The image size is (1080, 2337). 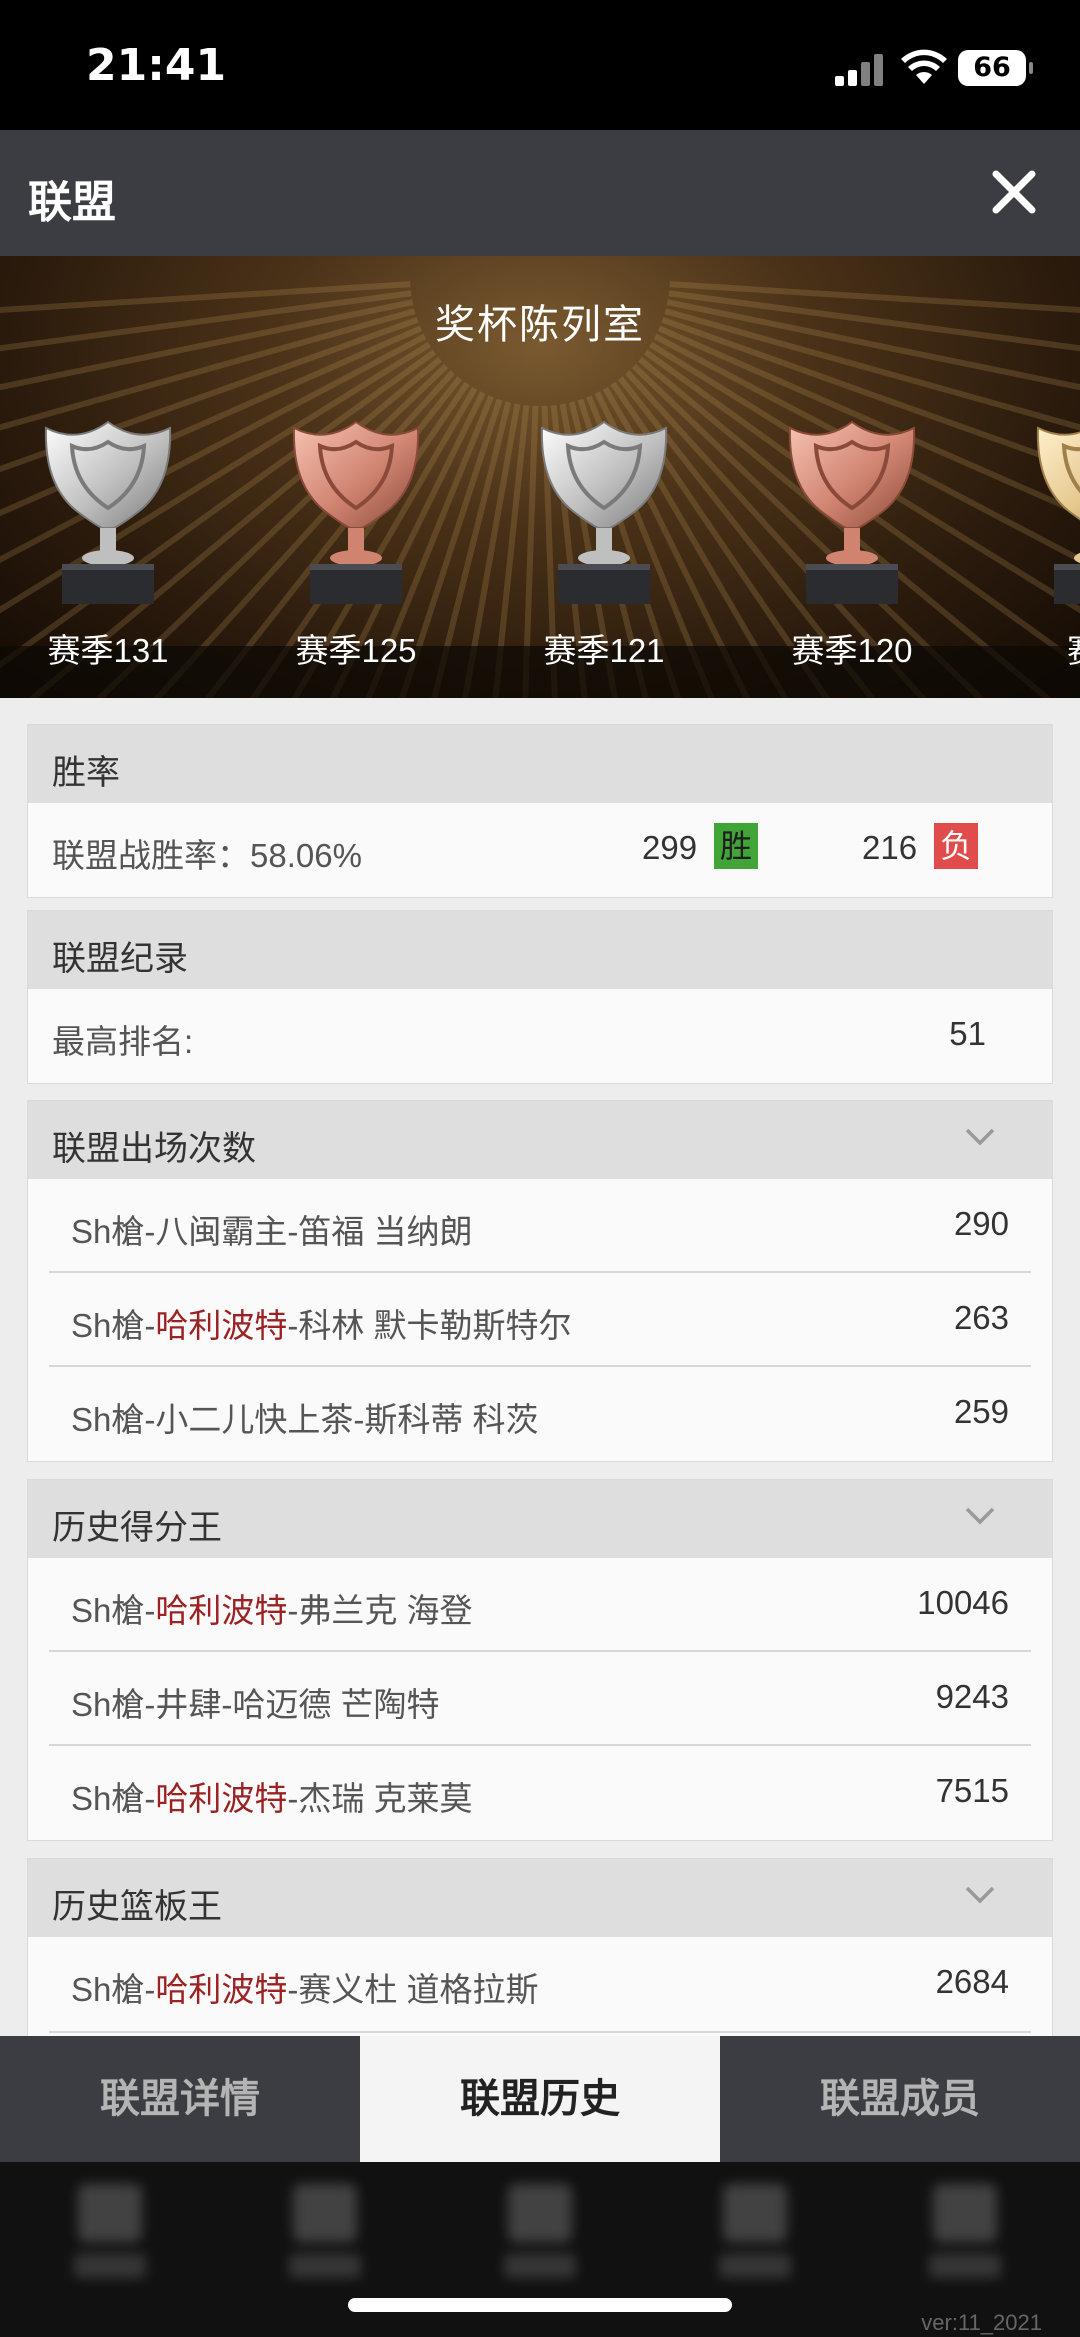 What do you see at coordinates (540, 1226) in the screenshot?
I see `player-row: Sh槍-八闽霸主-笛福 当纳朗 290` at bounding box center [540, 1226].